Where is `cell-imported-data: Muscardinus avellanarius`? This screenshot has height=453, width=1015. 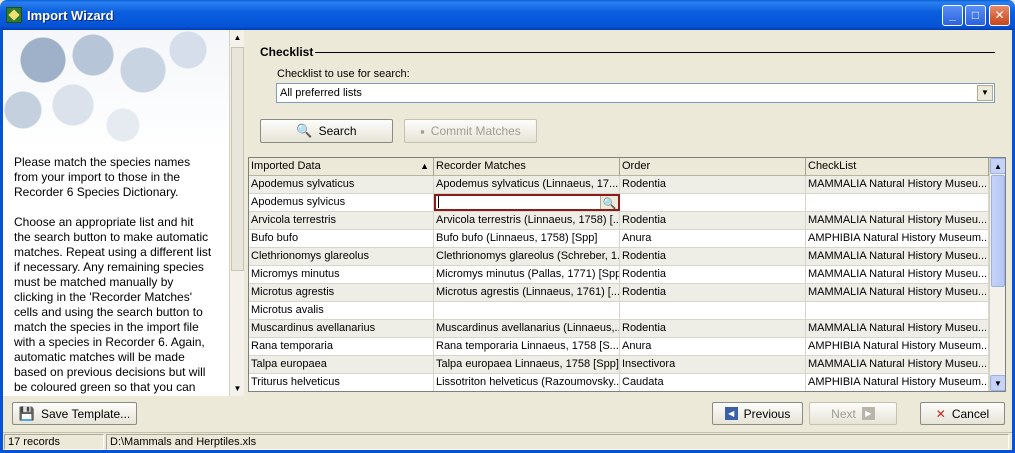 cell-imported-data: Muscardinus avellanarius is located at coordinates (341, 328).